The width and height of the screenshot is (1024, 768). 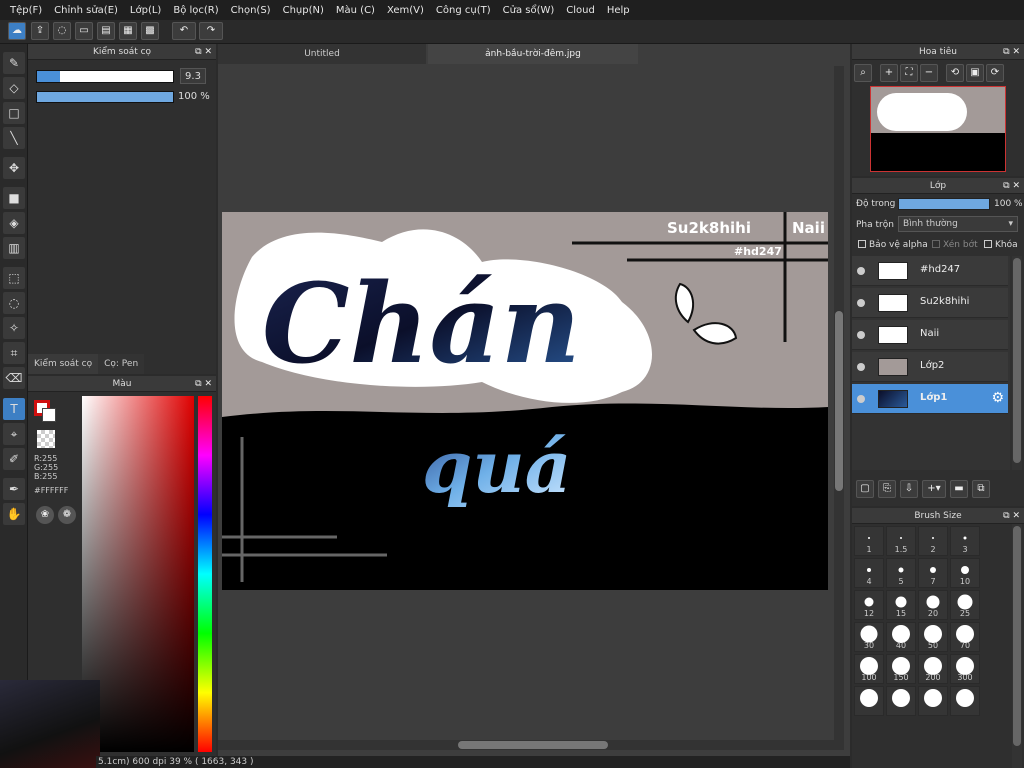 What do you see at coordinates (889, 73) in the screenshot?
I see `zoom-in-icon: +` at bounding box center [889, 73].